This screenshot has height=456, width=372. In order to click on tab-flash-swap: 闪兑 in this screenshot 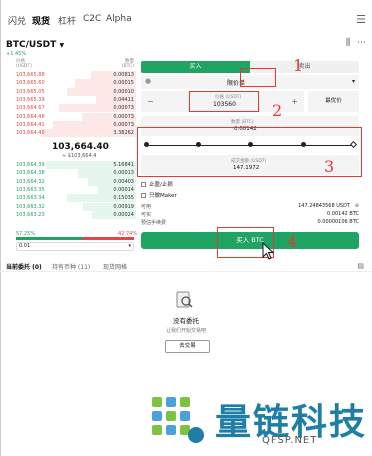, I will do `click(17, 20)`.